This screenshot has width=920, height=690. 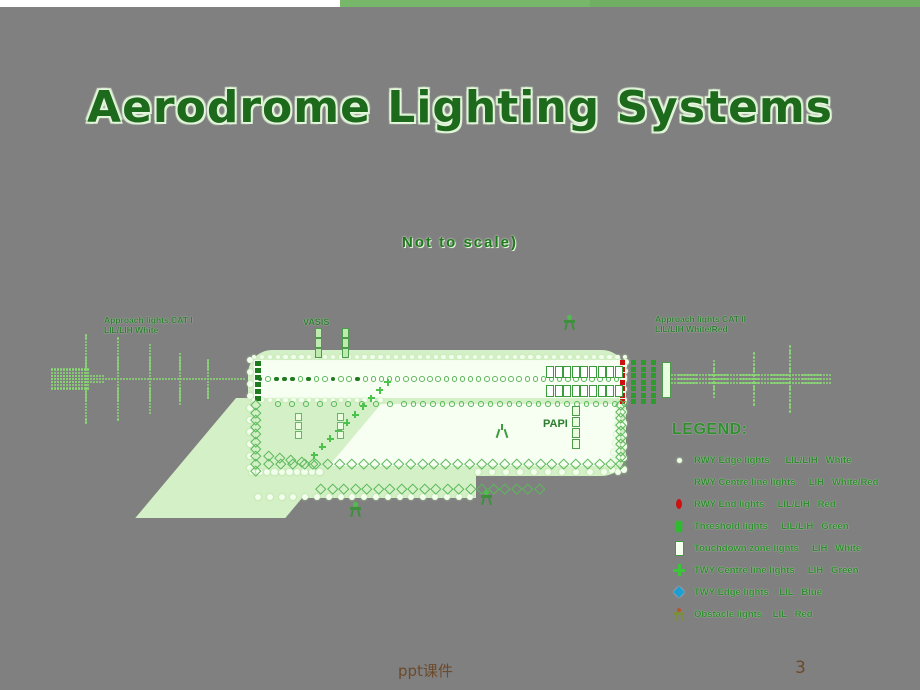 I want to click on legend-item-label: Obstacle lights LIL Red, so click(x=753, y=614).